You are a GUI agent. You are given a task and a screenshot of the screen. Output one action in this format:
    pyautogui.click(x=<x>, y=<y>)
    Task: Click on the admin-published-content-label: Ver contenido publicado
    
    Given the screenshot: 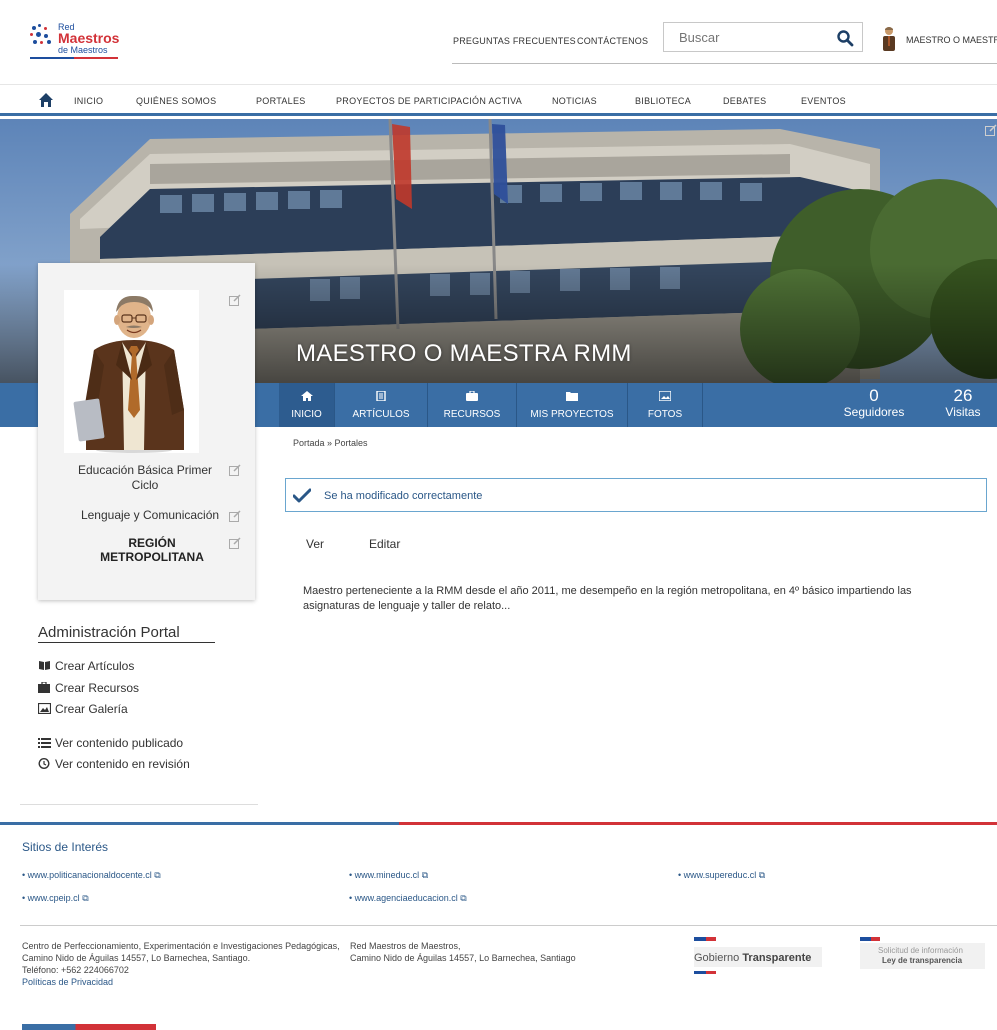 What is the action you would take?
    pyautogui.click(x=119, y=743)
    